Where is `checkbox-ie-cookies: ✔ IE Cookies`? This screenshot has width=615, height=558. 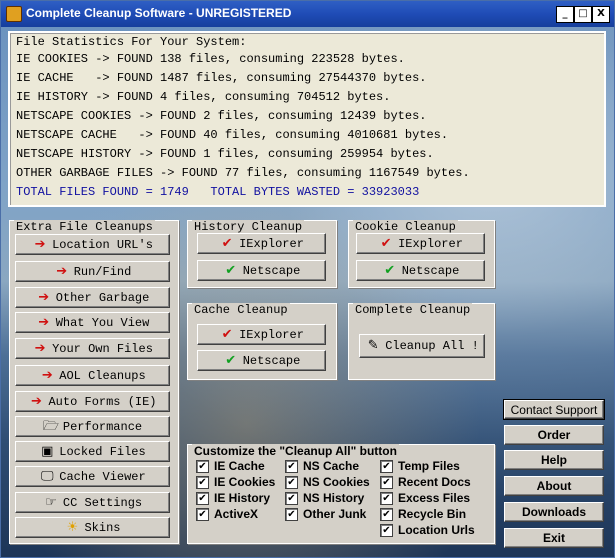 checkbox-ie-cookies: ✔ IE Cookies is located at coordinates (235, 482).